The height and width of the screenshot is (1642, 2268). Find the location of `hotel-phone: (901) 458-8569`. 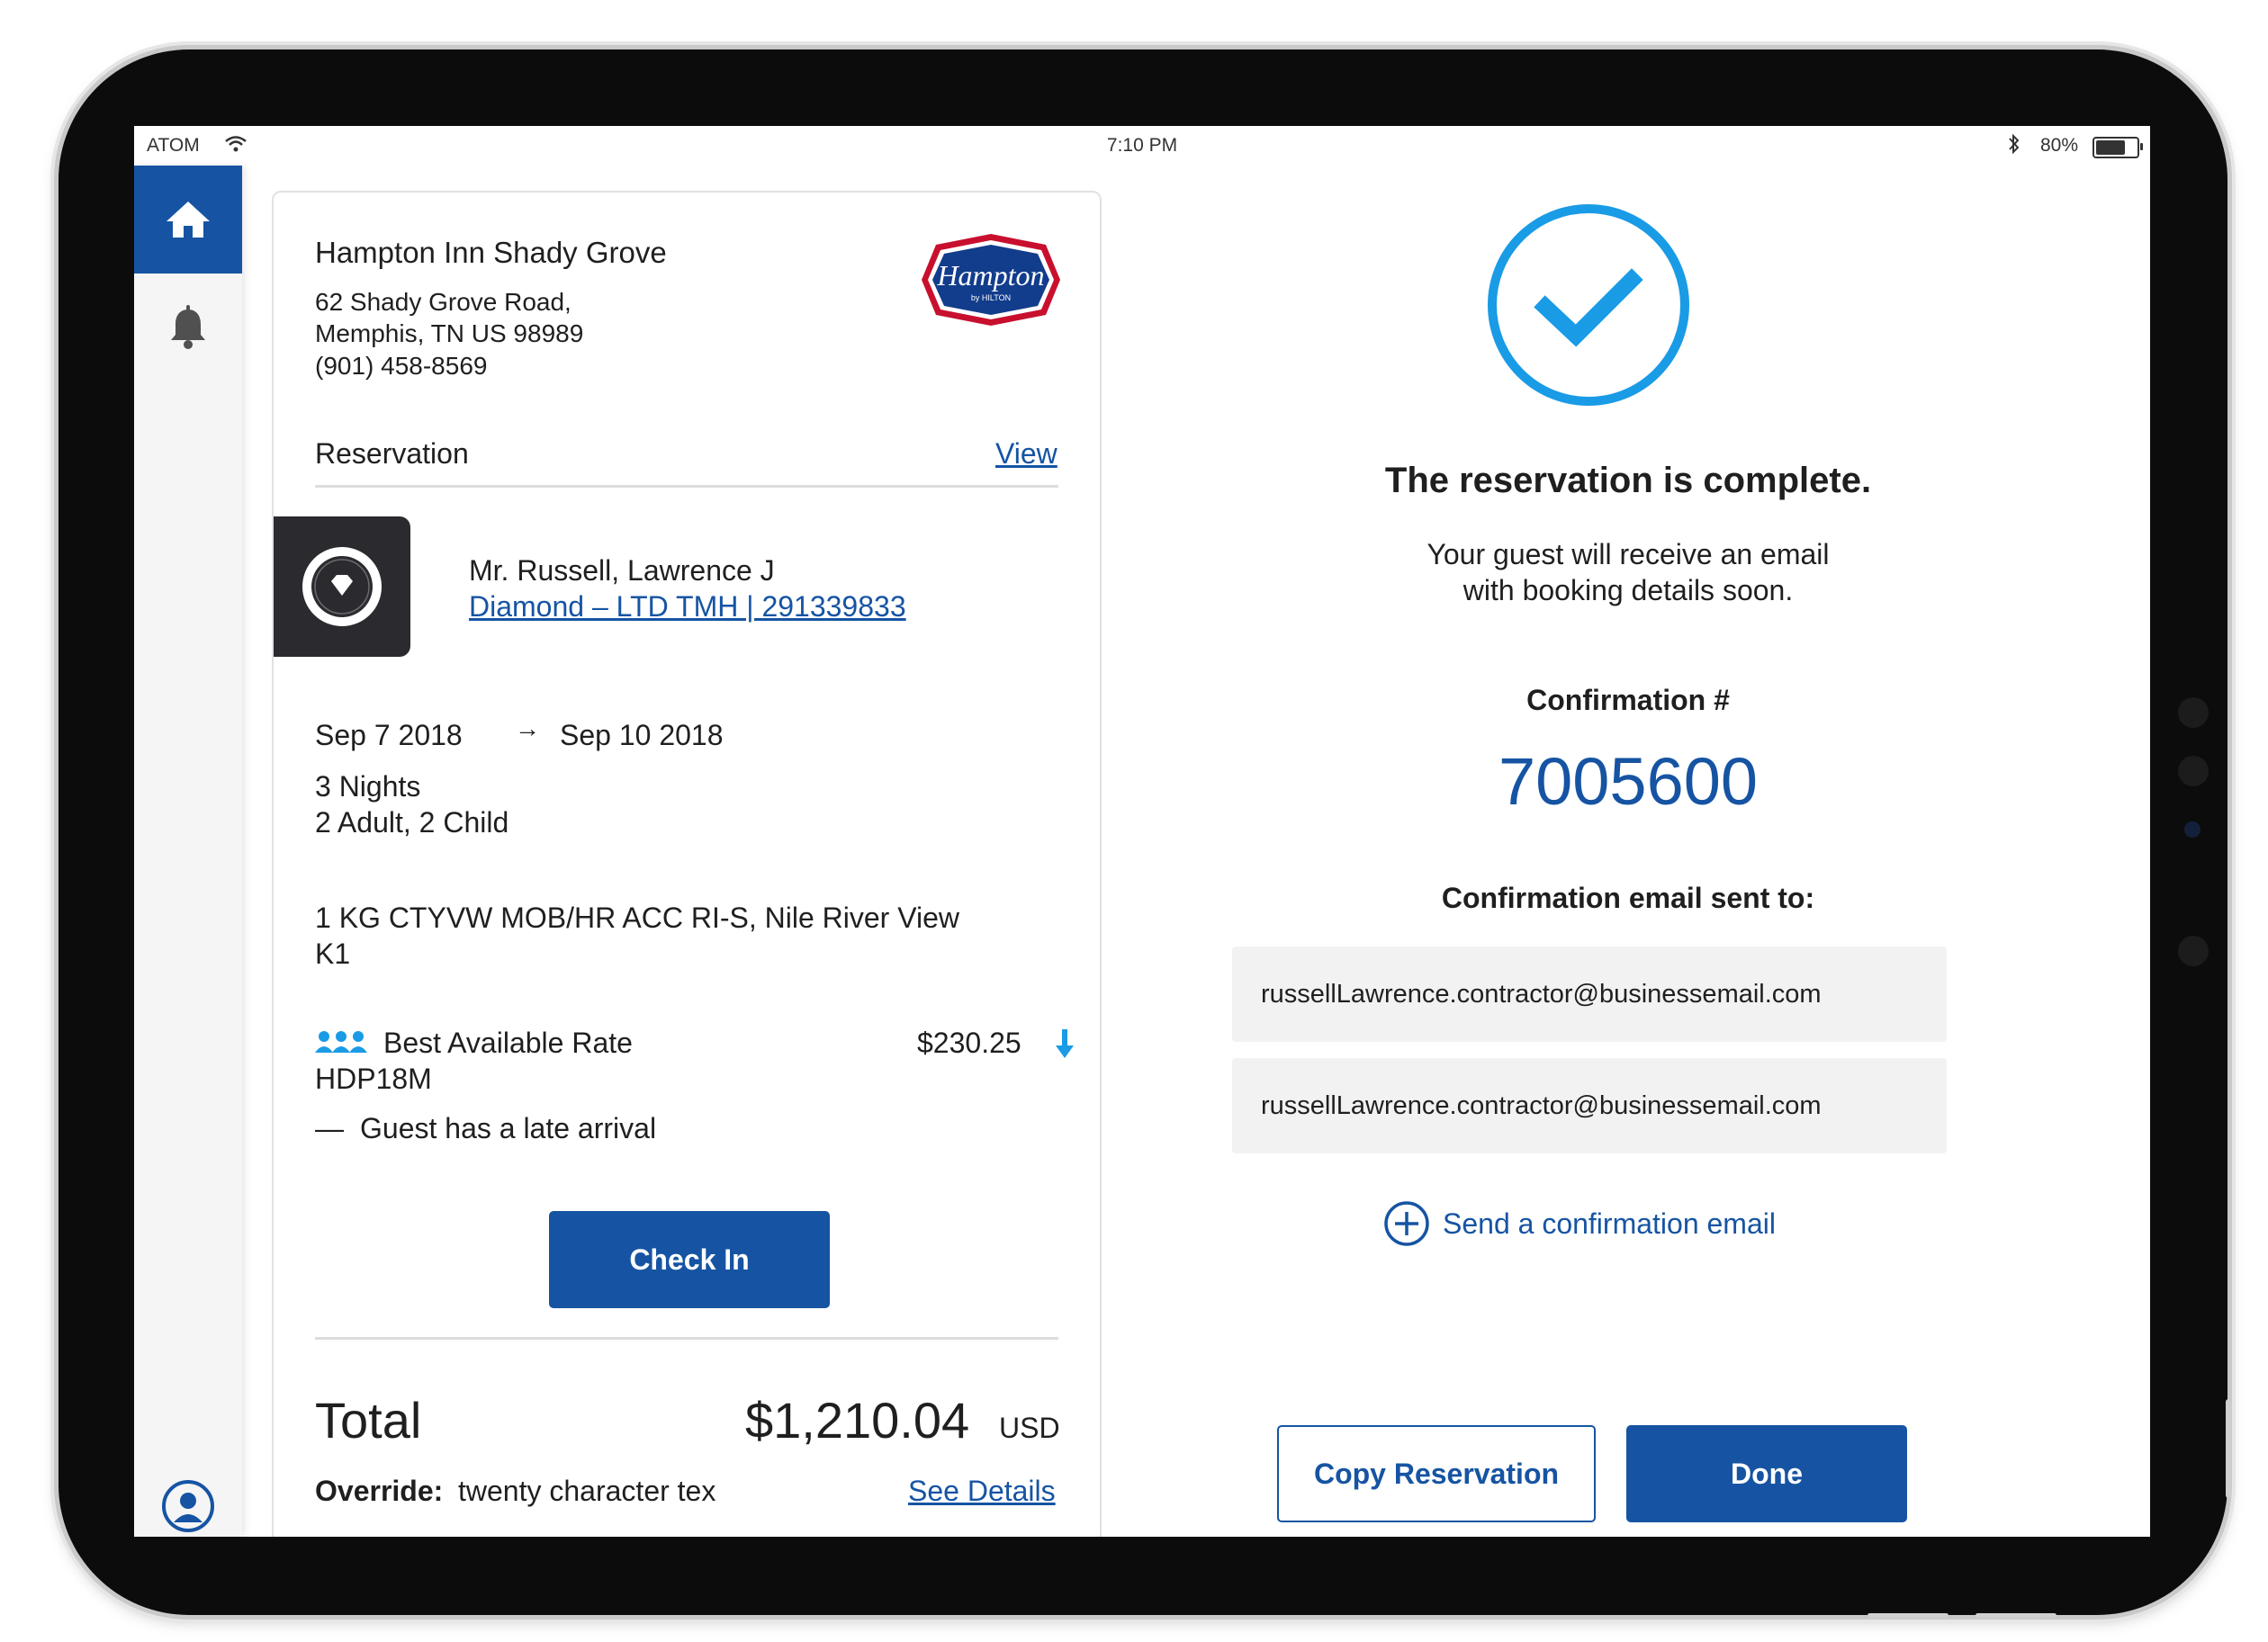

hotel-phone: (901) 458-8569 is located at coordinates (402, 366).